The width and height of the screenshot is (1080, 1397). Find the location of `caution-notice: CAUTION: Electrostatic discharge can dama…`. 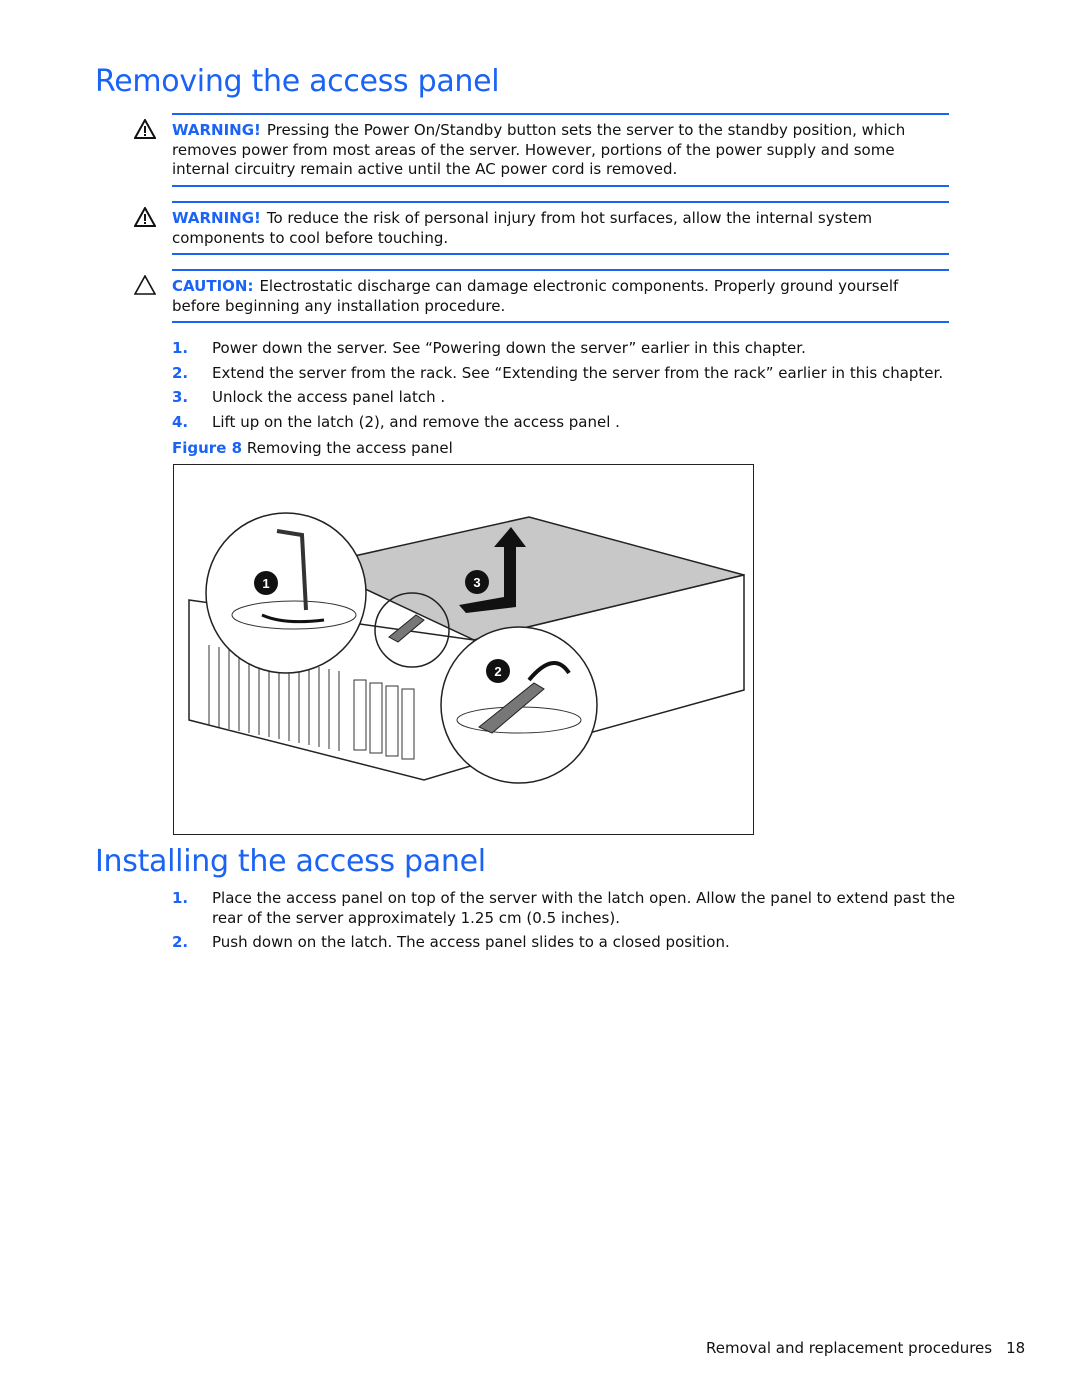

caution-notice: CAUTION: Electrostatic discharge can dama… is located at coordinates (541, 296).